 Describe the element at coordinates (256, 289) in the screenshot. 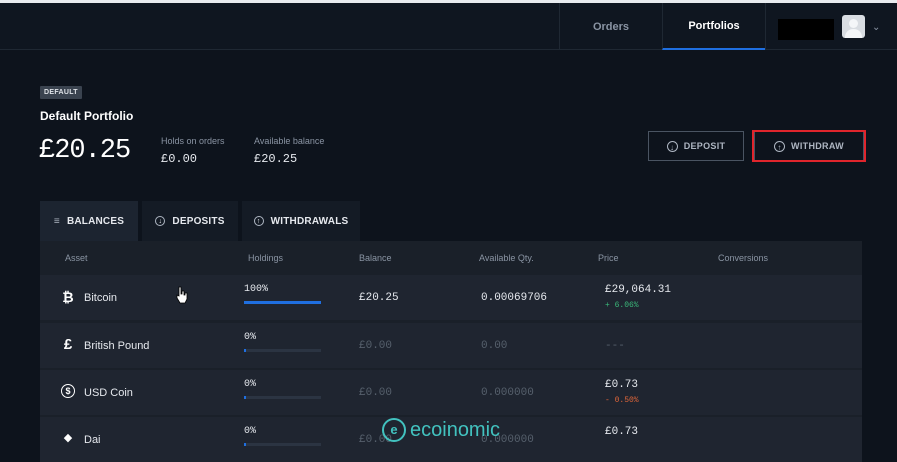

I see `holdings-percent: 100%` at that location.